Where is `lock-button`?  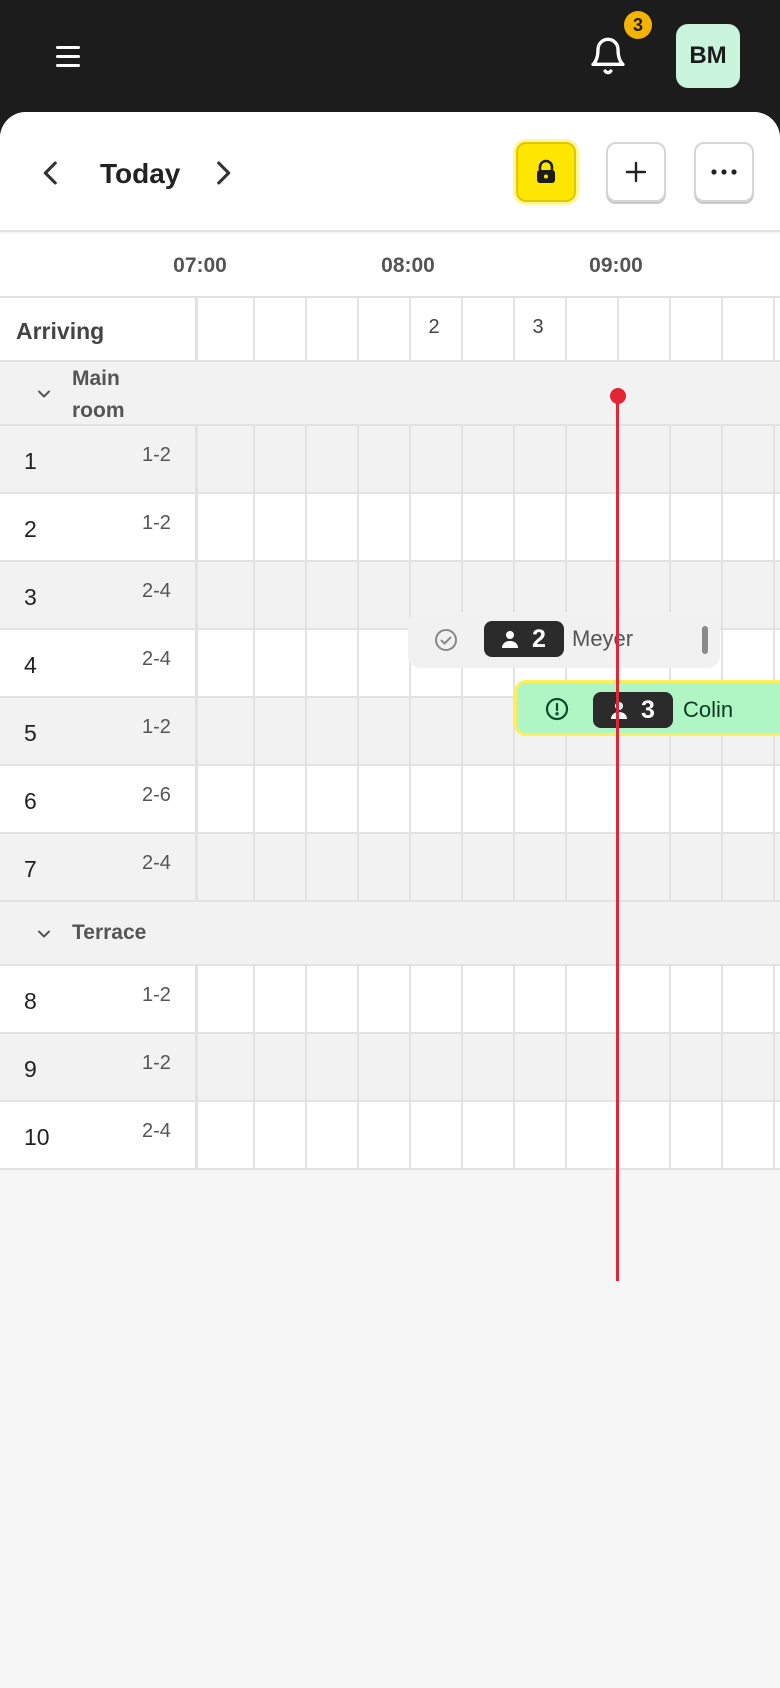 lock-button is located at coordinates (546, 172).